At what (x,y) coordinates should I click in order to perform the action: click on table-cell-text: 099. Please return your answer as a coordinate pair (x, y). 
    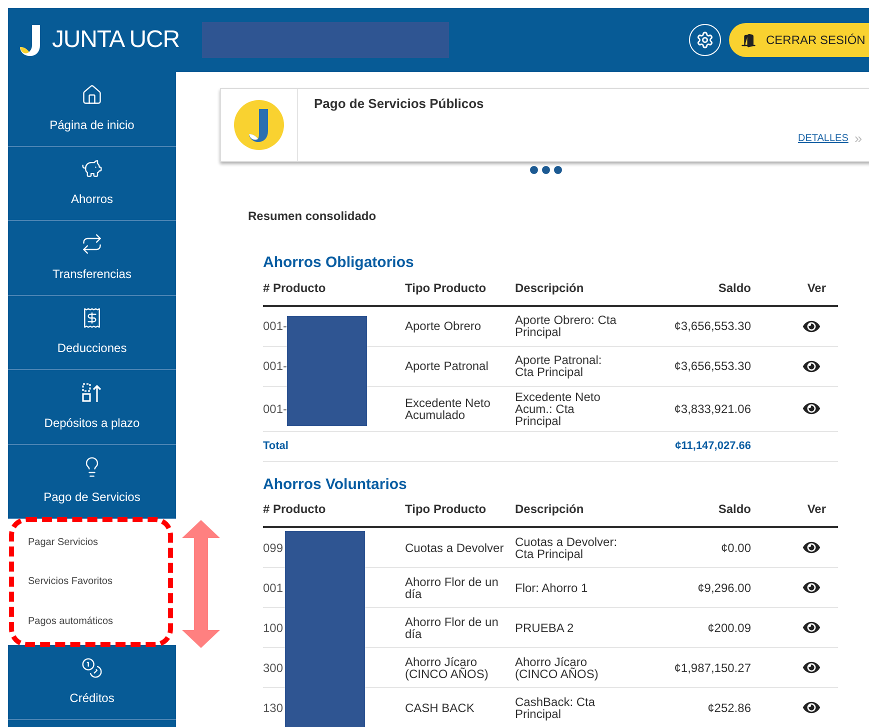
    Looking at the image, I should click on (273, 548).